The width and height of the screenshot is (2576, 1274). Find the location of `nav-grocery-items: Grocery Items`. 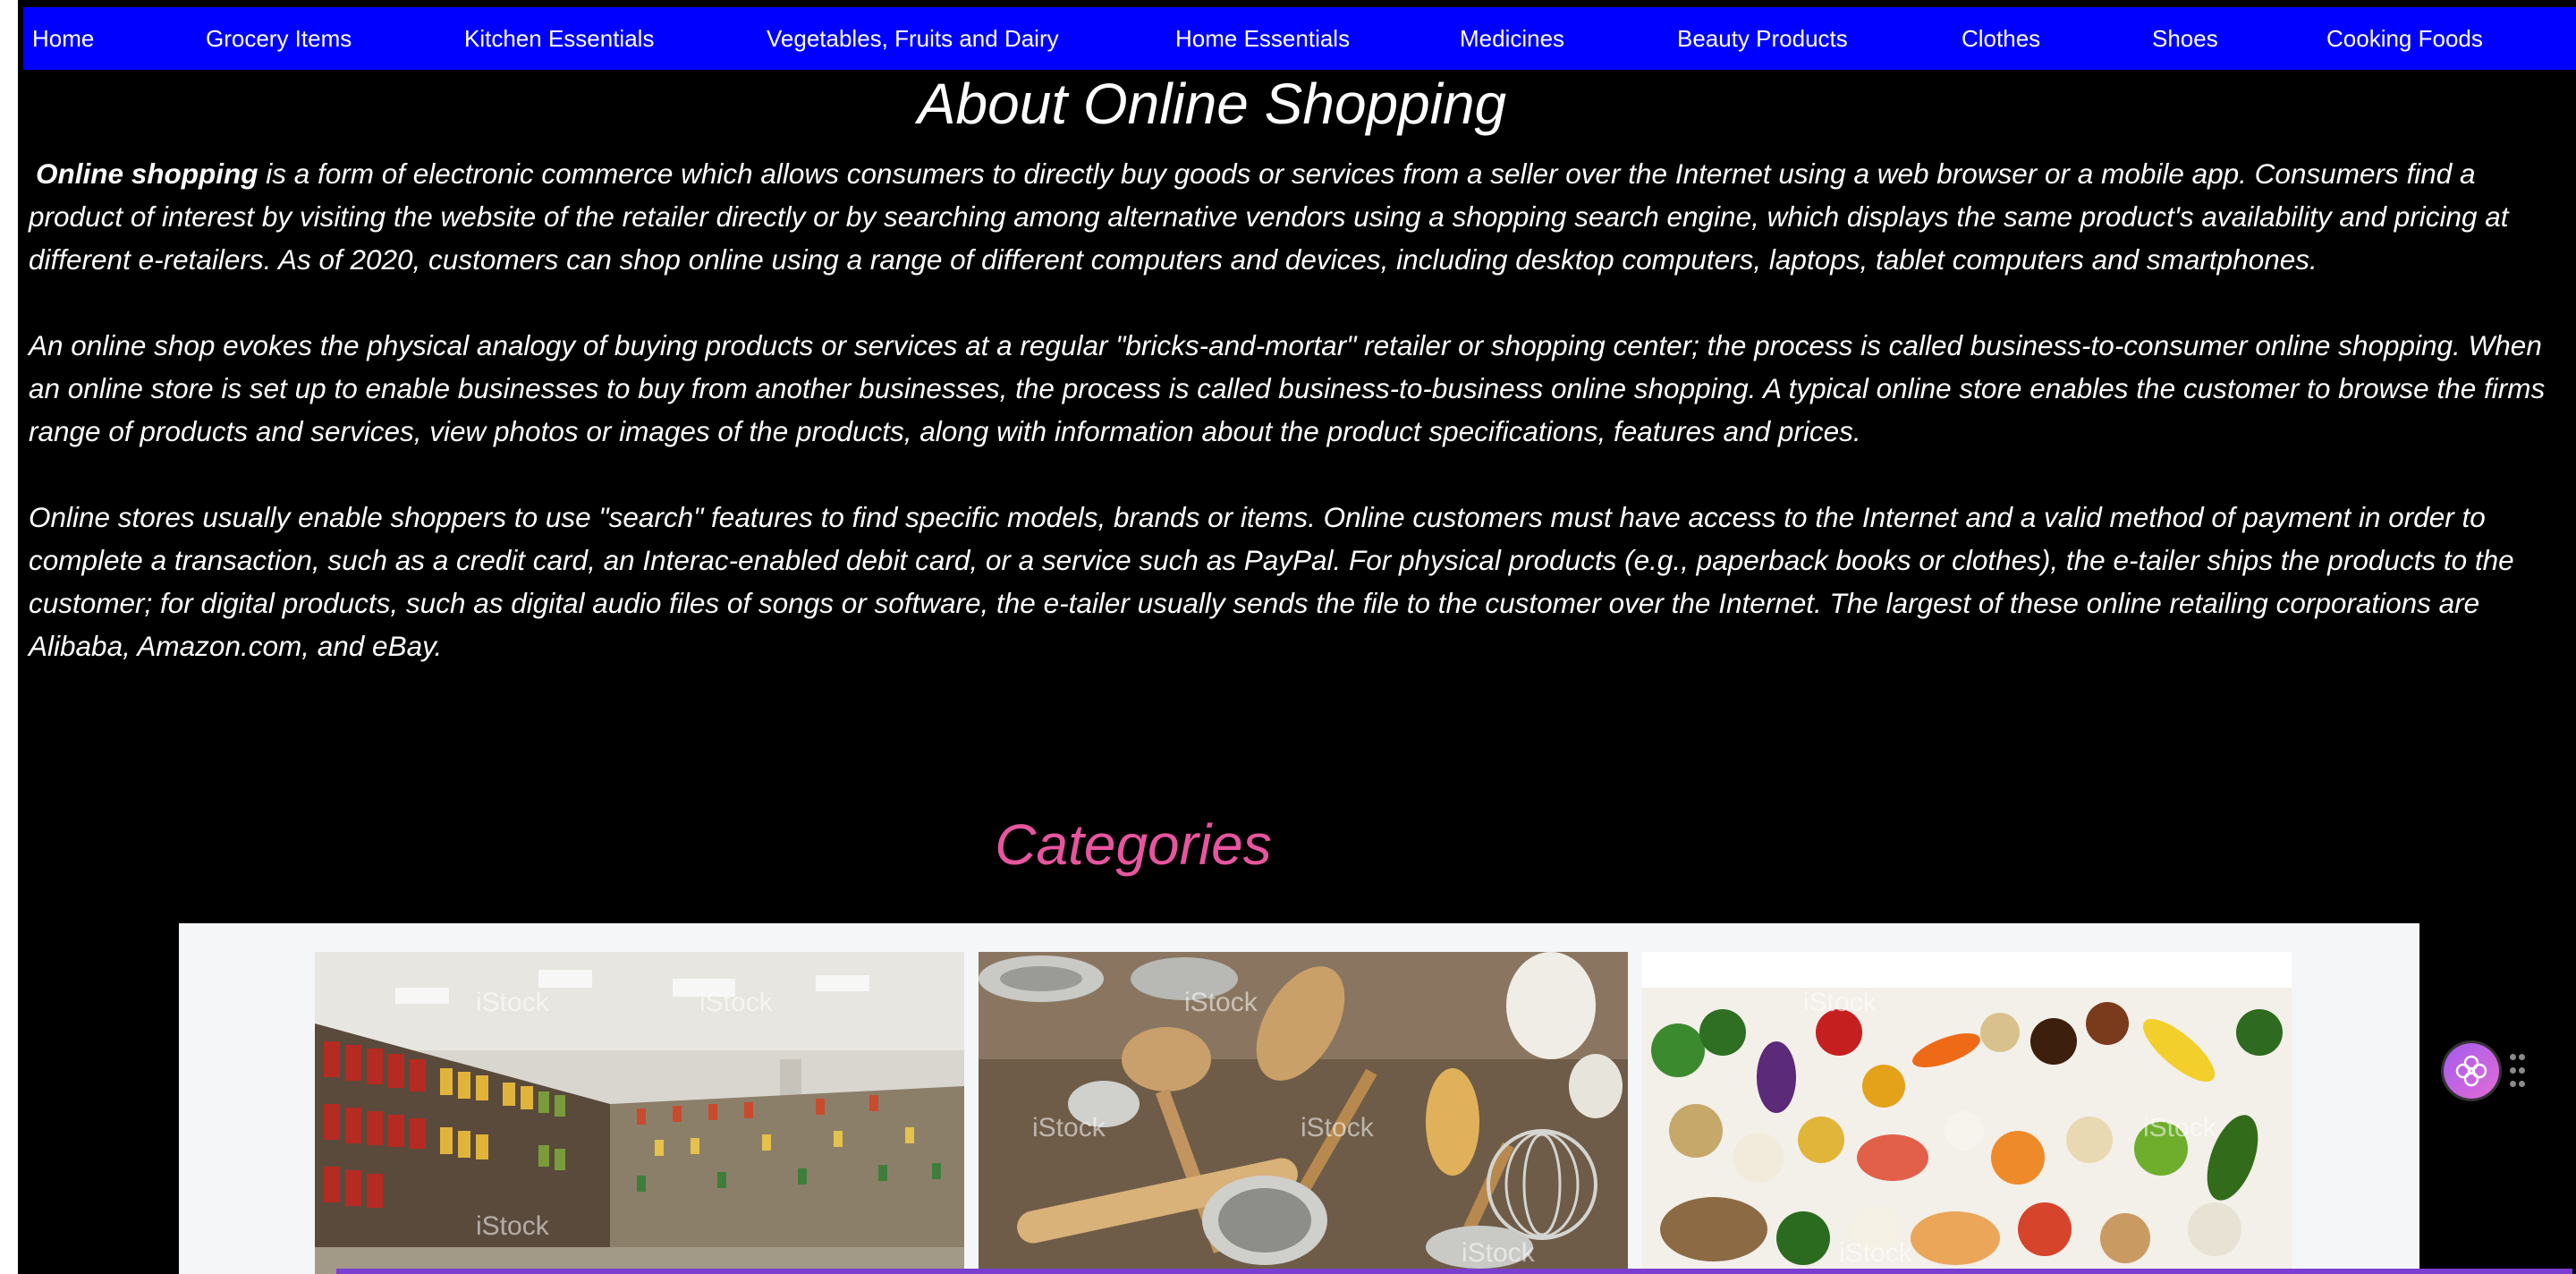

nav-grocery-items: Grocery Items is located at coordinates (279, 38).